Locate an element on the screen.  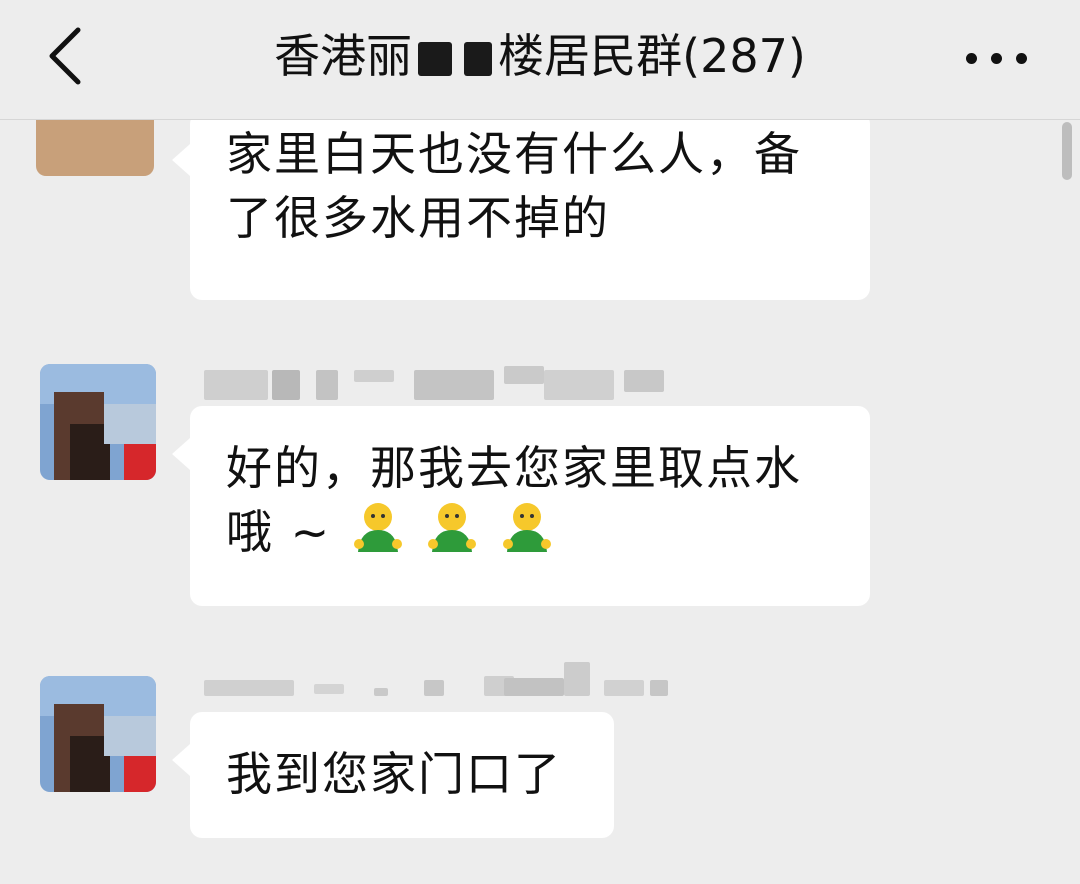
title-prefix: 香港丽 is located at coordinates (343, 56).